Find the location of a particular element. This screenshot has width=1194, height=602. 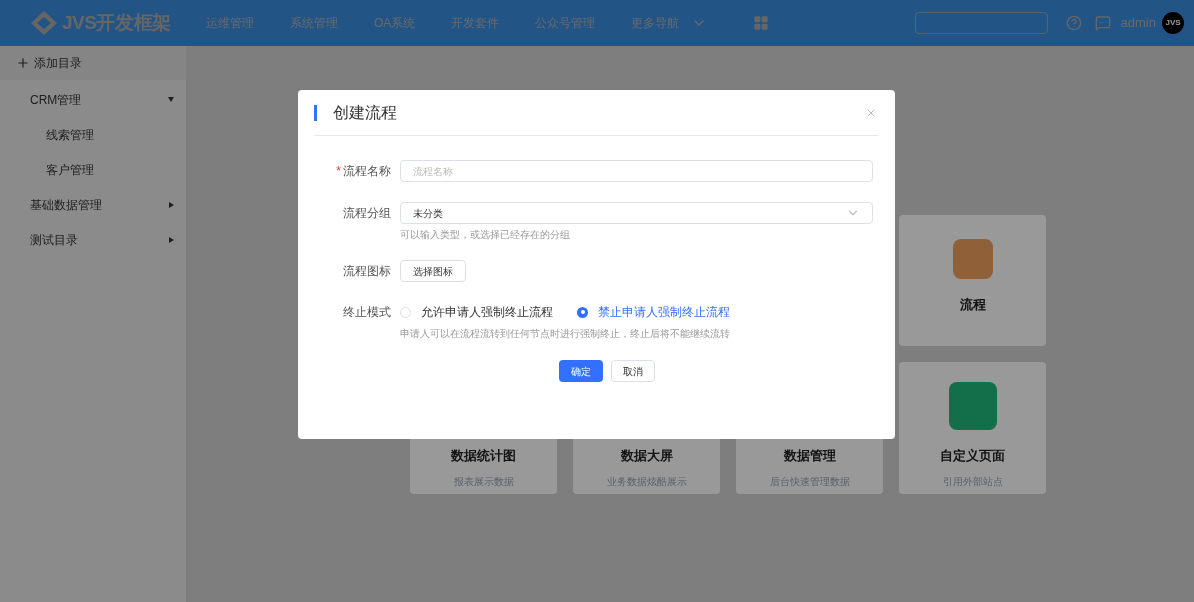

radio-option: 允许申请人强制终止流程 is located at coordinates (476, 312).